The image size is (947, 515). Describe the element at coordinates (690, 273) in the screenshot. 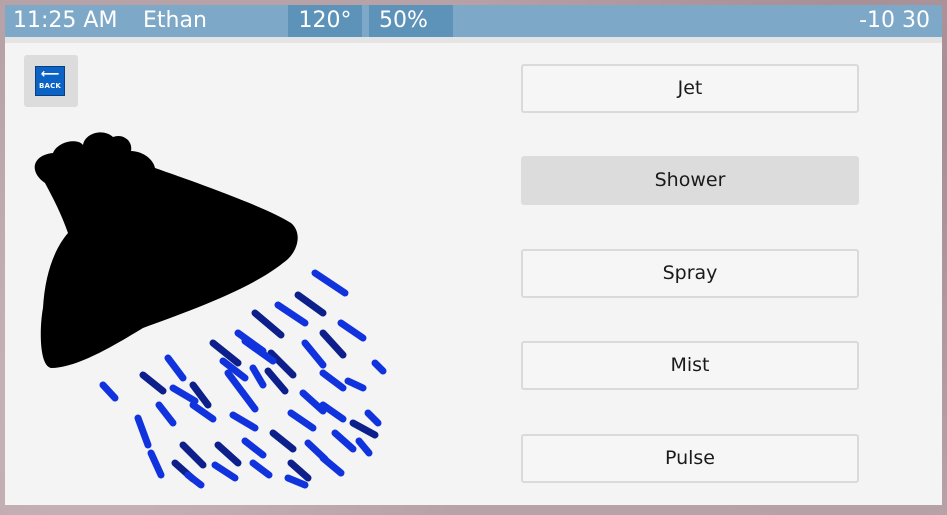

I see `mode-button-spray: Spray` at that location.